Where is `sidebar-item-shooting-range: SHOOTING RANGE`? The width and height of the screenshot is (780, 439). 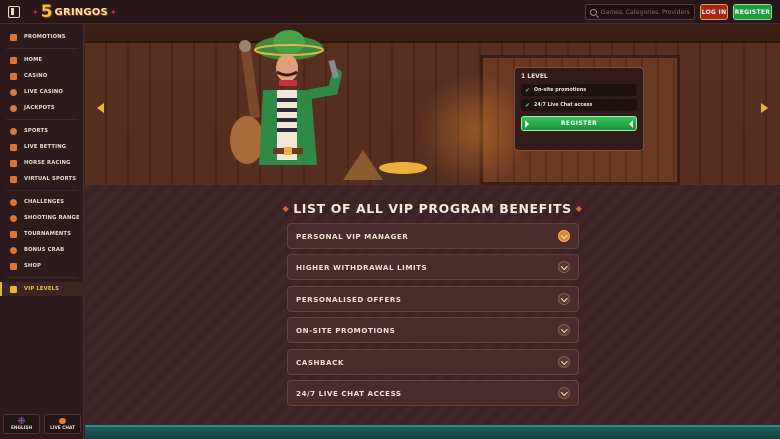 sidebar-item-shooting-range: SHOOTING RANGE is located at coordinates (42, 218).